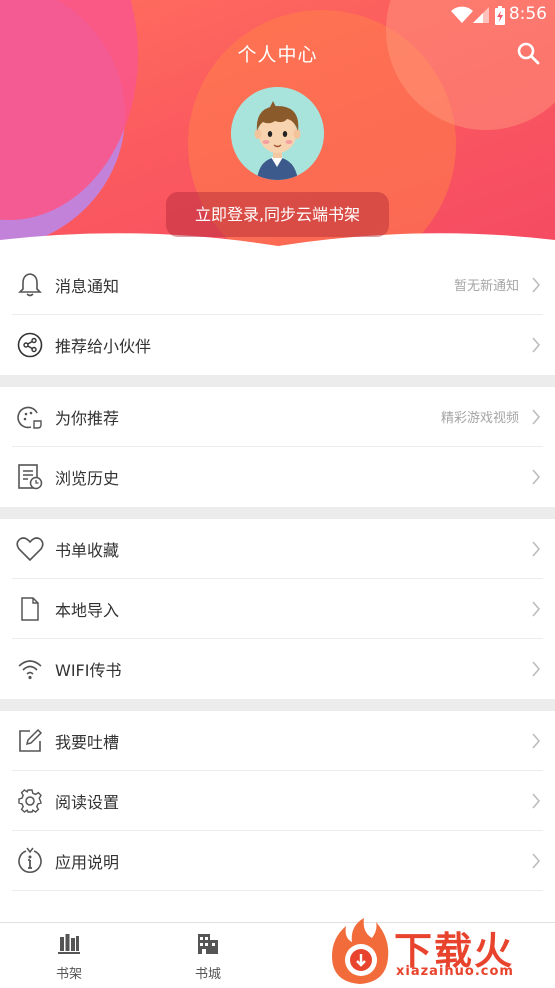 This screenshot has height=988, width=555. What do you see at coordinates (30, 345) in the screenshot?
I see `share-icon` at bounding box center [30, 345].